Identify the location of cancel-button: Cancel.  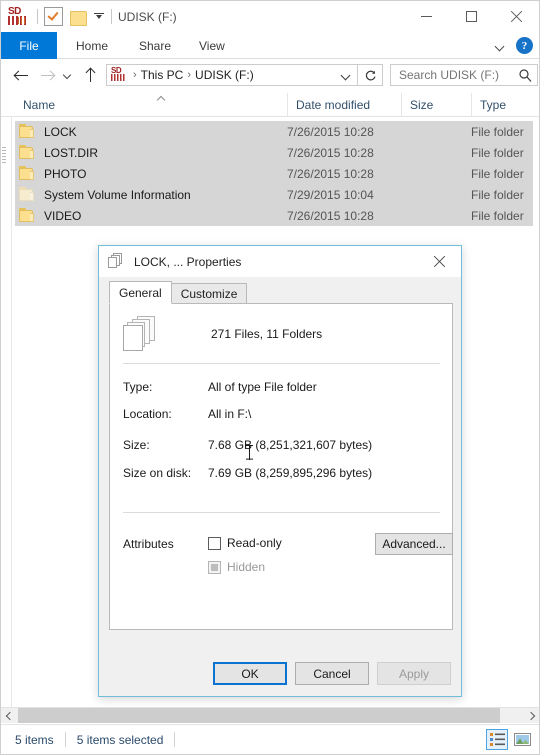
(332, 673).